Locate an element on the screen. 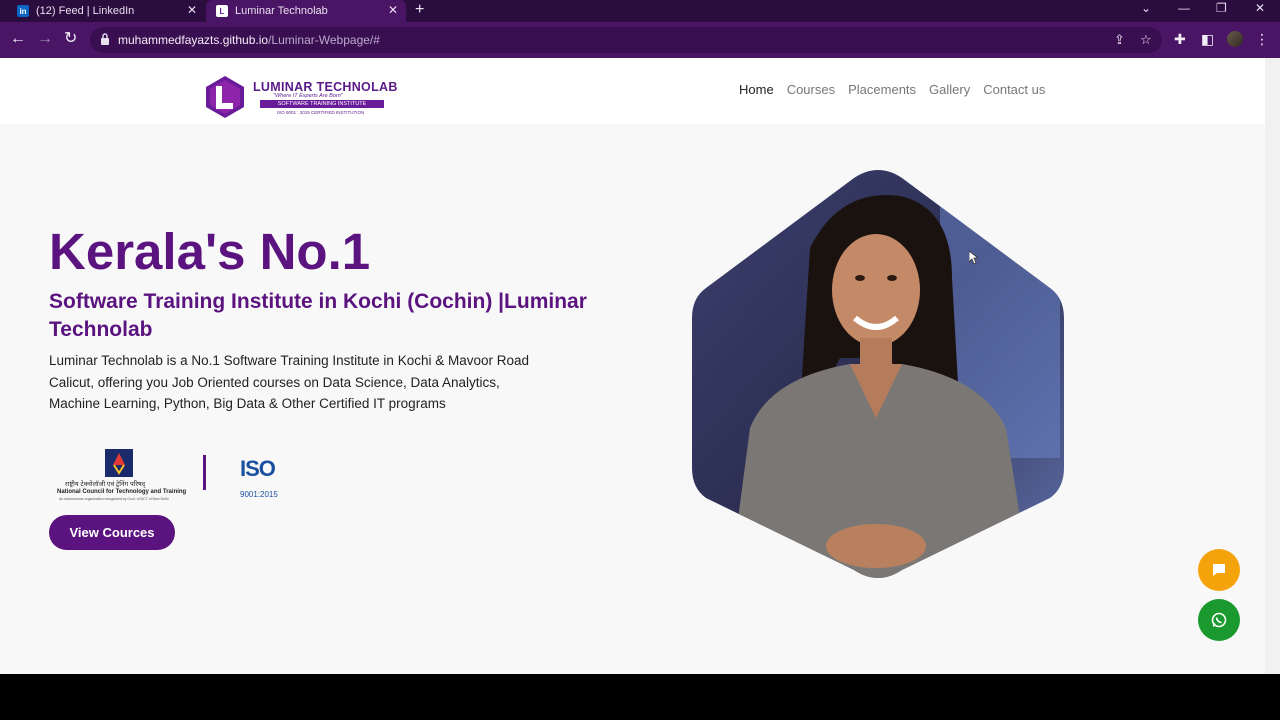 The image size is (1280, 720). view-courses-button: View Cources is located at coordinates (112, 532).